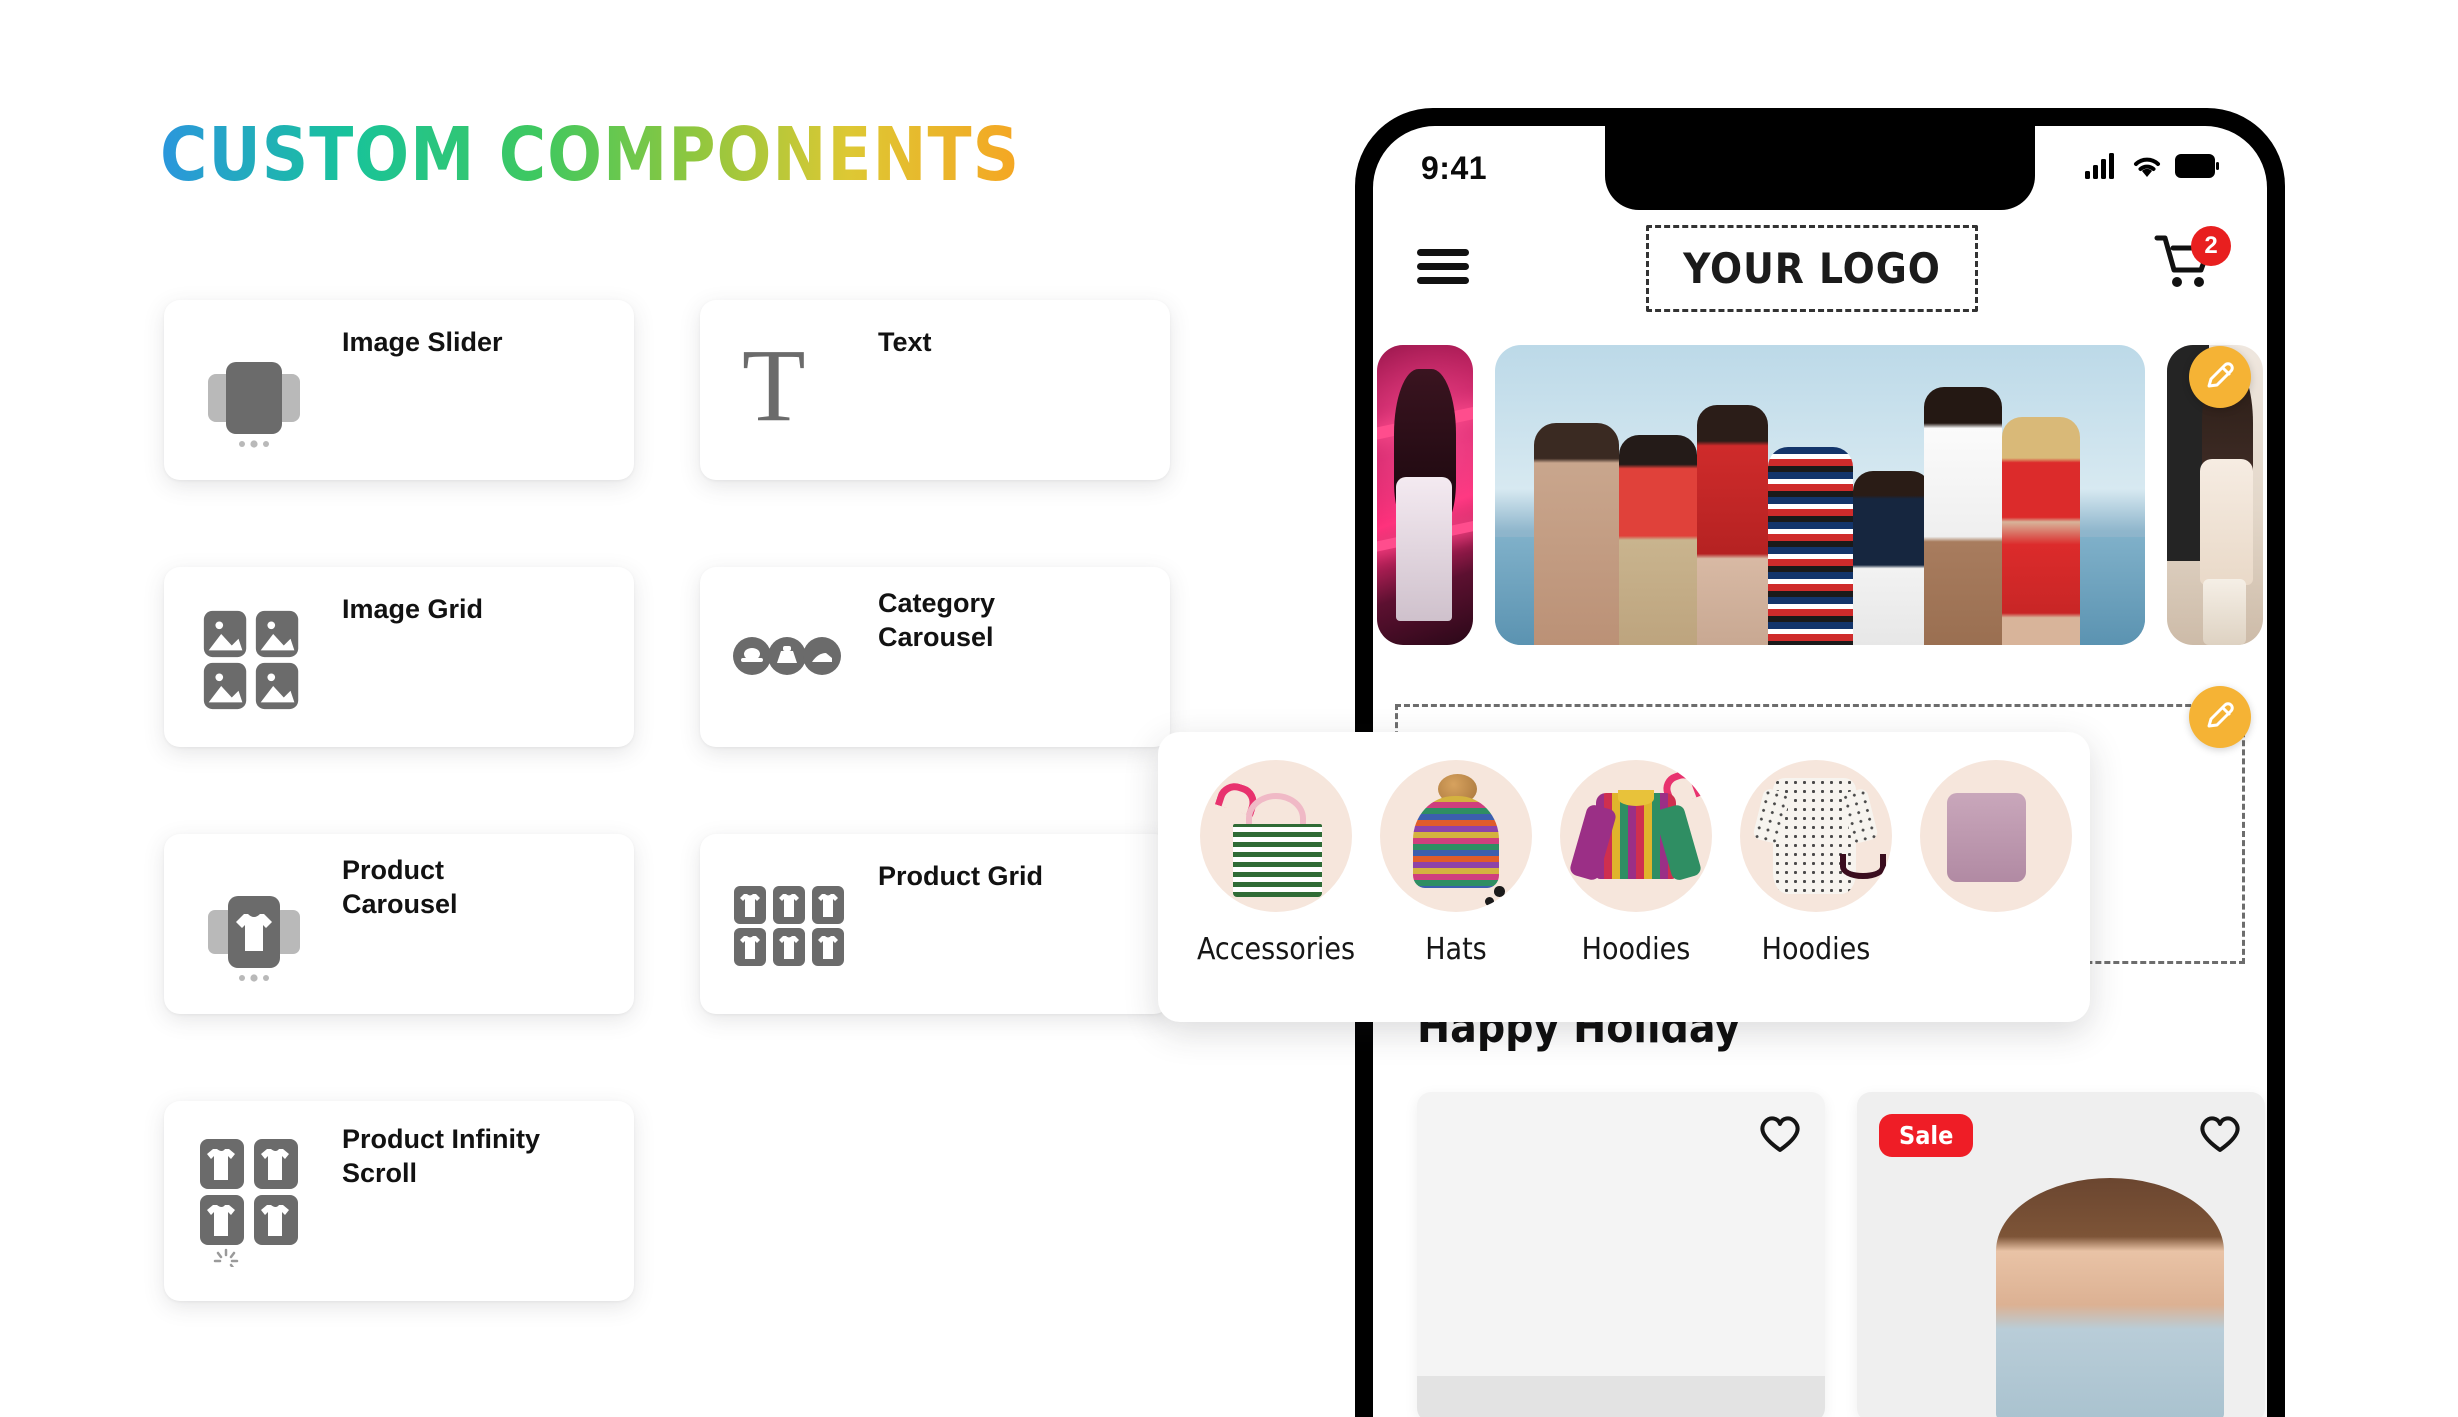 This screenshot has width=2458, height=1417. Describe the element at coordinates (1820, 168) in the screenshot. I see `phone-notch` at that location.